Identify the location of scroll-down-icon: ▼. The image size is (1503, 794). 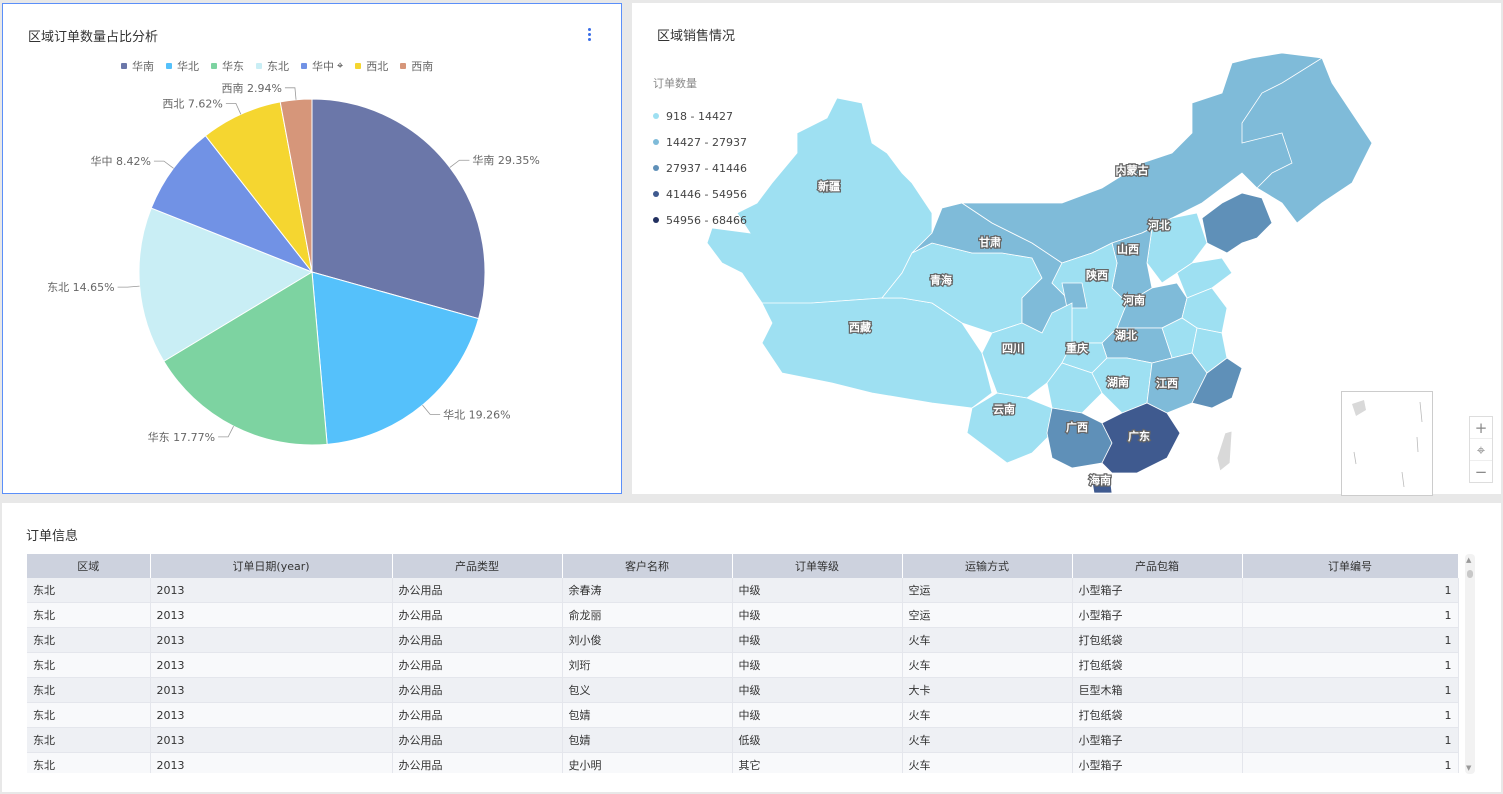
(1468, 768).